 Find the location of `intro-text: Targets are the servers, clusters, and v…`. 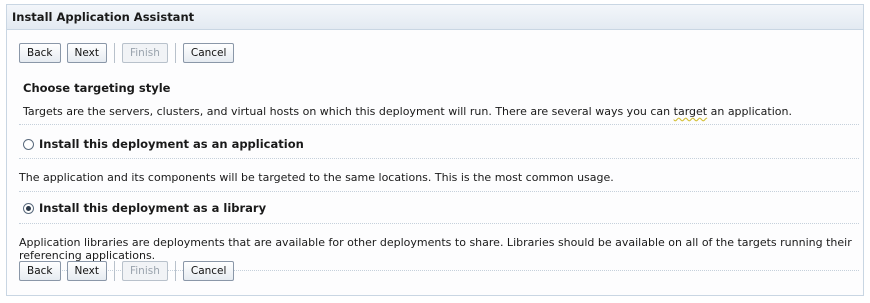

intro-text: Targets are the servers, clusters, and v… is located at coordinates (407, 111).